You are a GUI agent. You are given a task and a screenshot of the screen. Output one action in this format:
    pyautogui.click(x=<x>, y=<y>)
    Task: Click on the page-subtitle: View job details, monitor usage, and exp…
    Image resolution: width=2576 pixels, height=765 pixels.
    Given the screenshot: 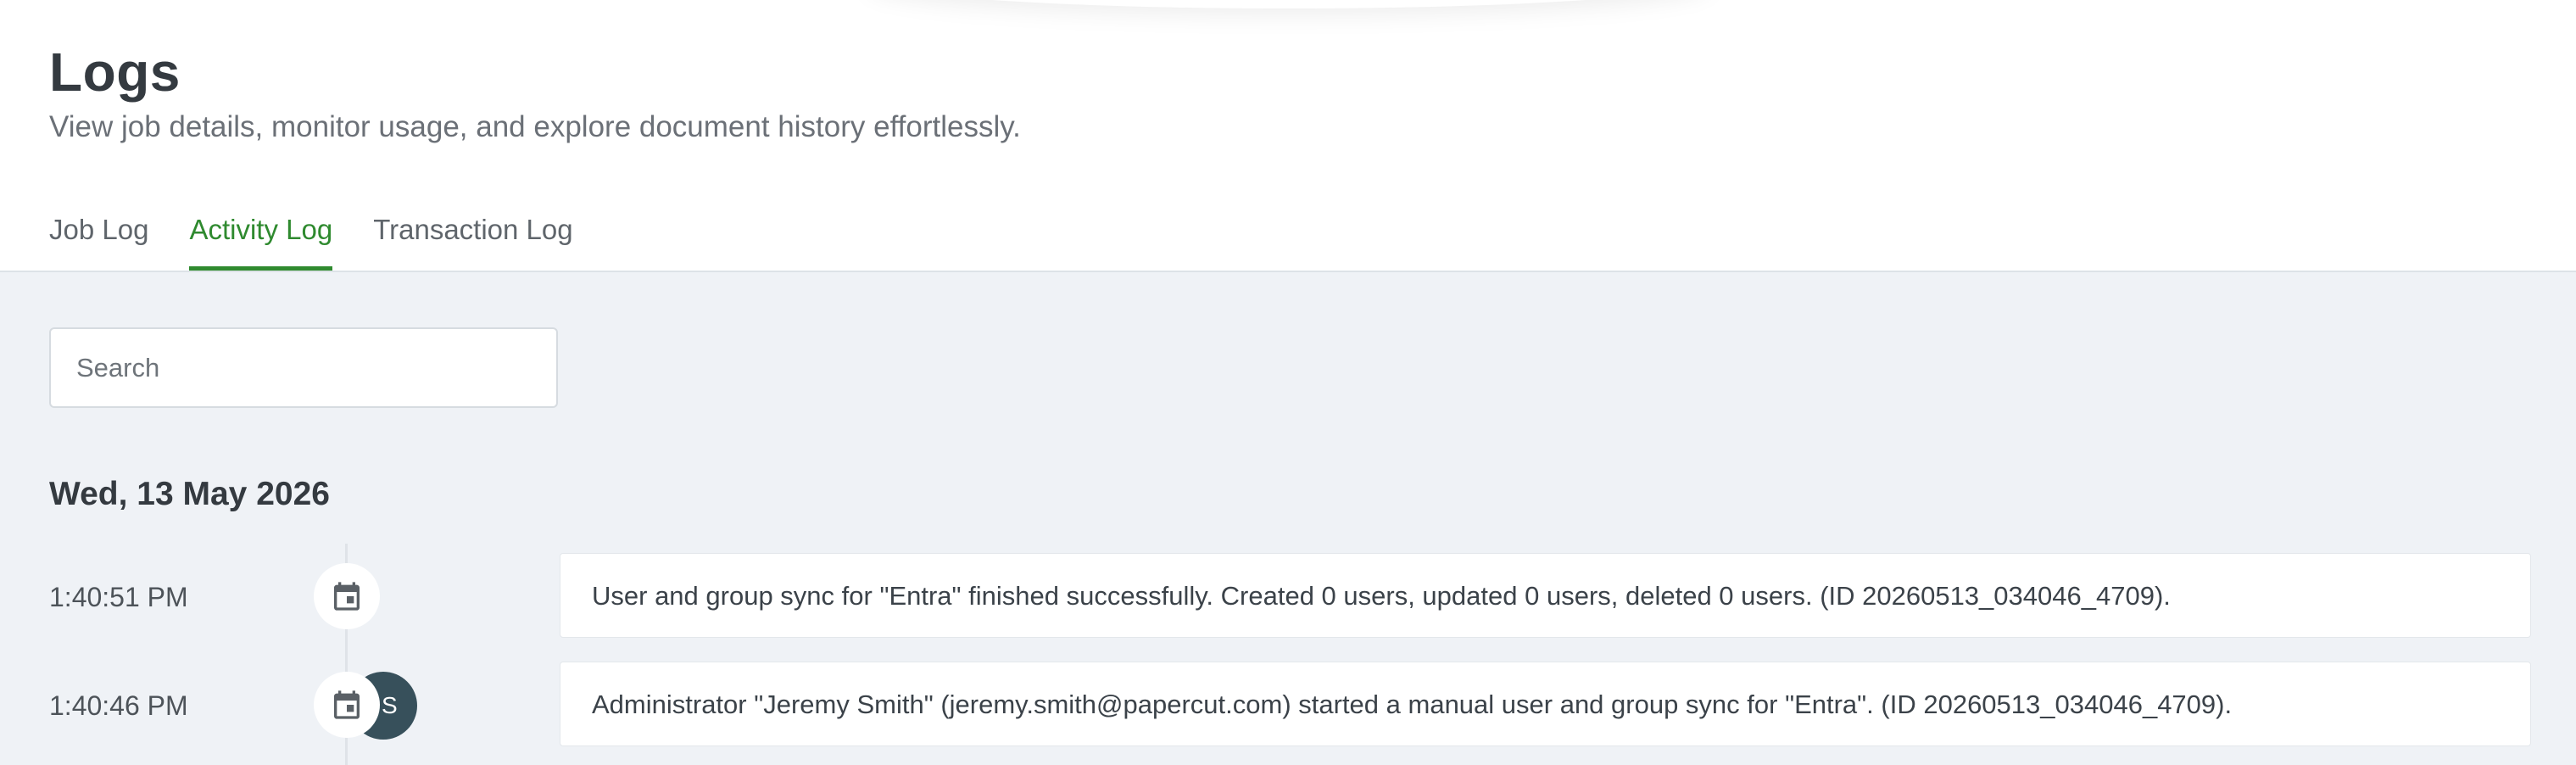 What is the action you would take?
    pyautogui.click(x=535, y=126)
    